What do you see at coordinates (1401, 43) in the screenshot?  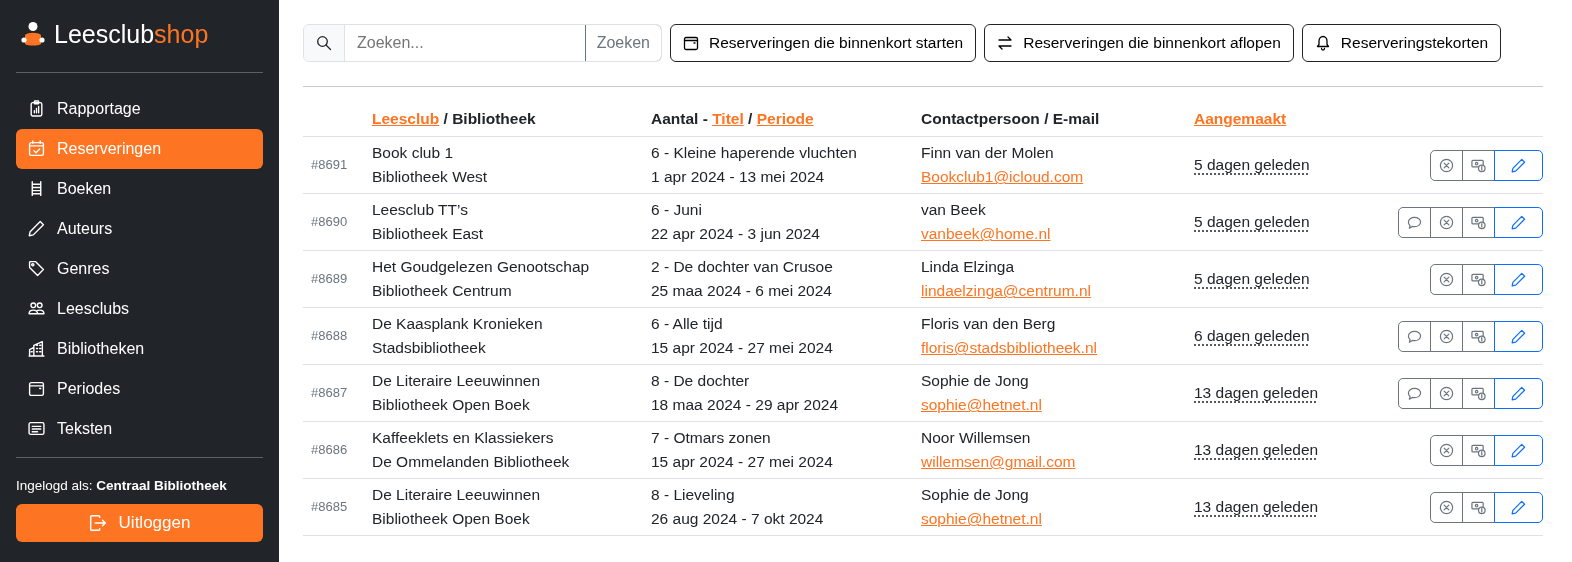 I see `filter-button: Reserveringstekorten` at bounding box center [1401, 43].